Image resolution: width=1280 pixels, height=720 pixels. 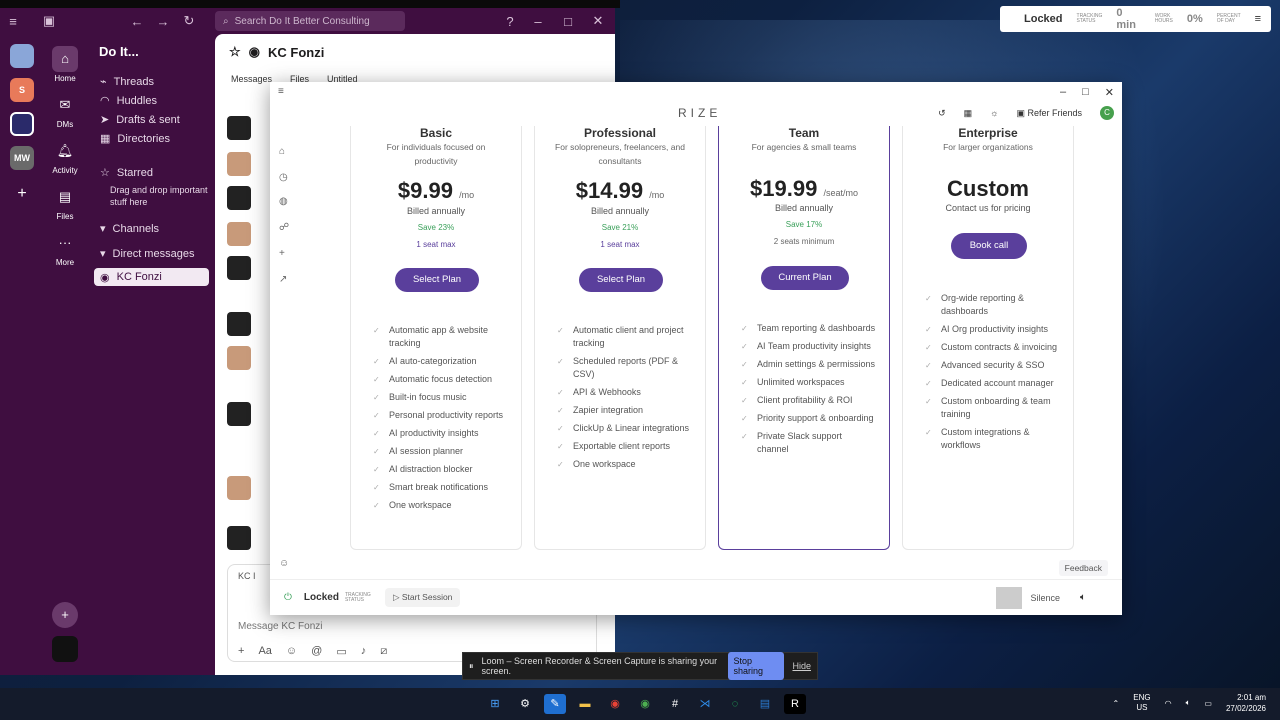 I want to click on user-avatar, so click(x=65, y=650).